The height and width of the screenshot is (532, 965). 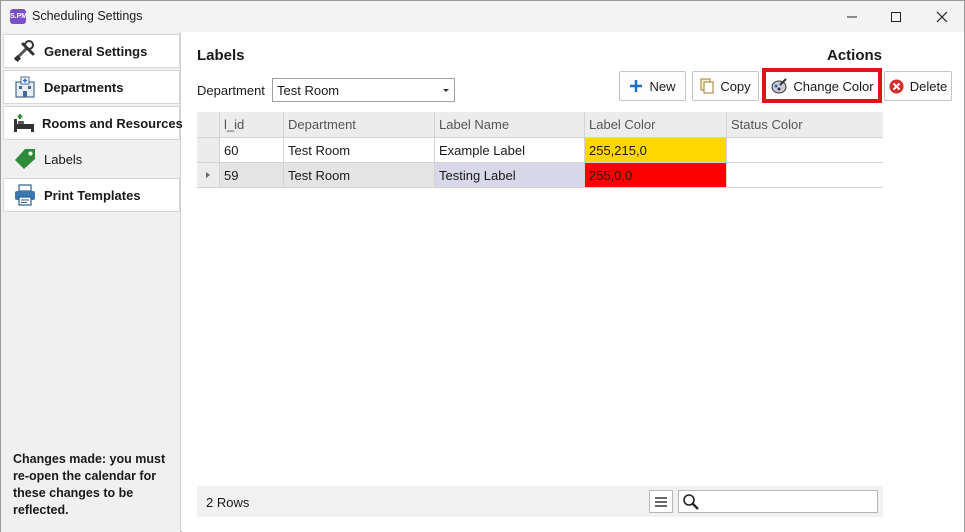 I want to click on maximize-button, so click(x=896, y=16).